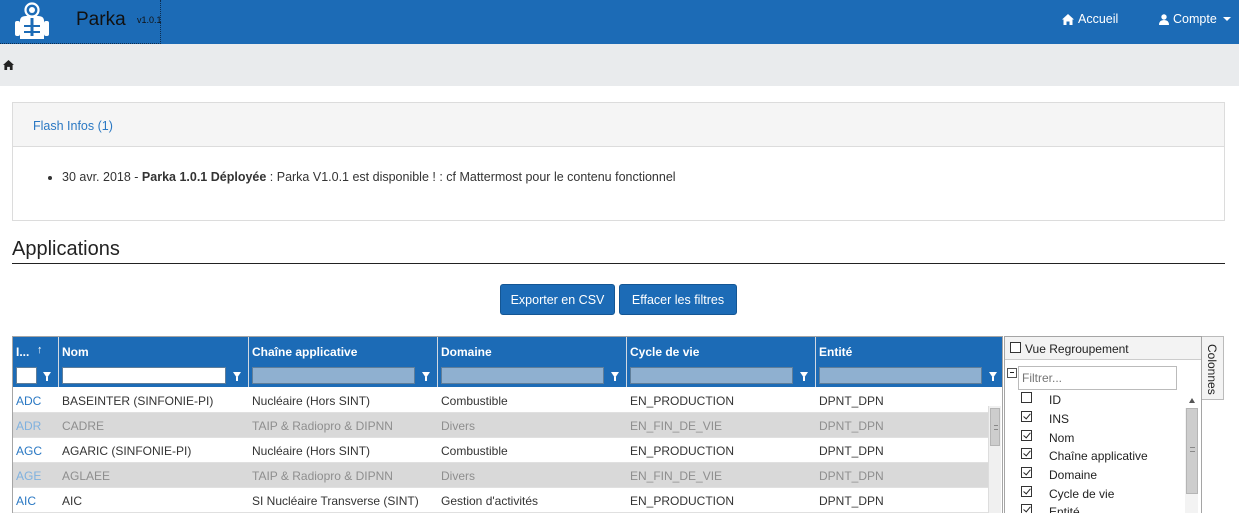 The width and height of the screenshot is (1239, 513). I want to click on columns-scrollbar, so click(1191, 460).